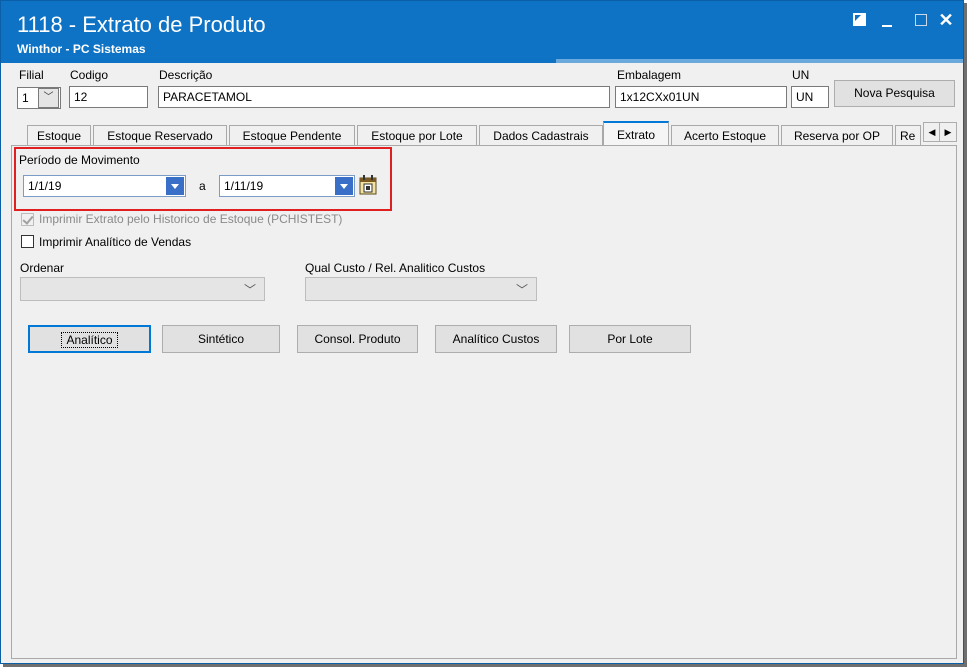 The width and height of the screenshot is (968, 667). Describe the element at coordinates (42, 268) in the screenshot. I see `ordenar-label: Ordenar` at that location.